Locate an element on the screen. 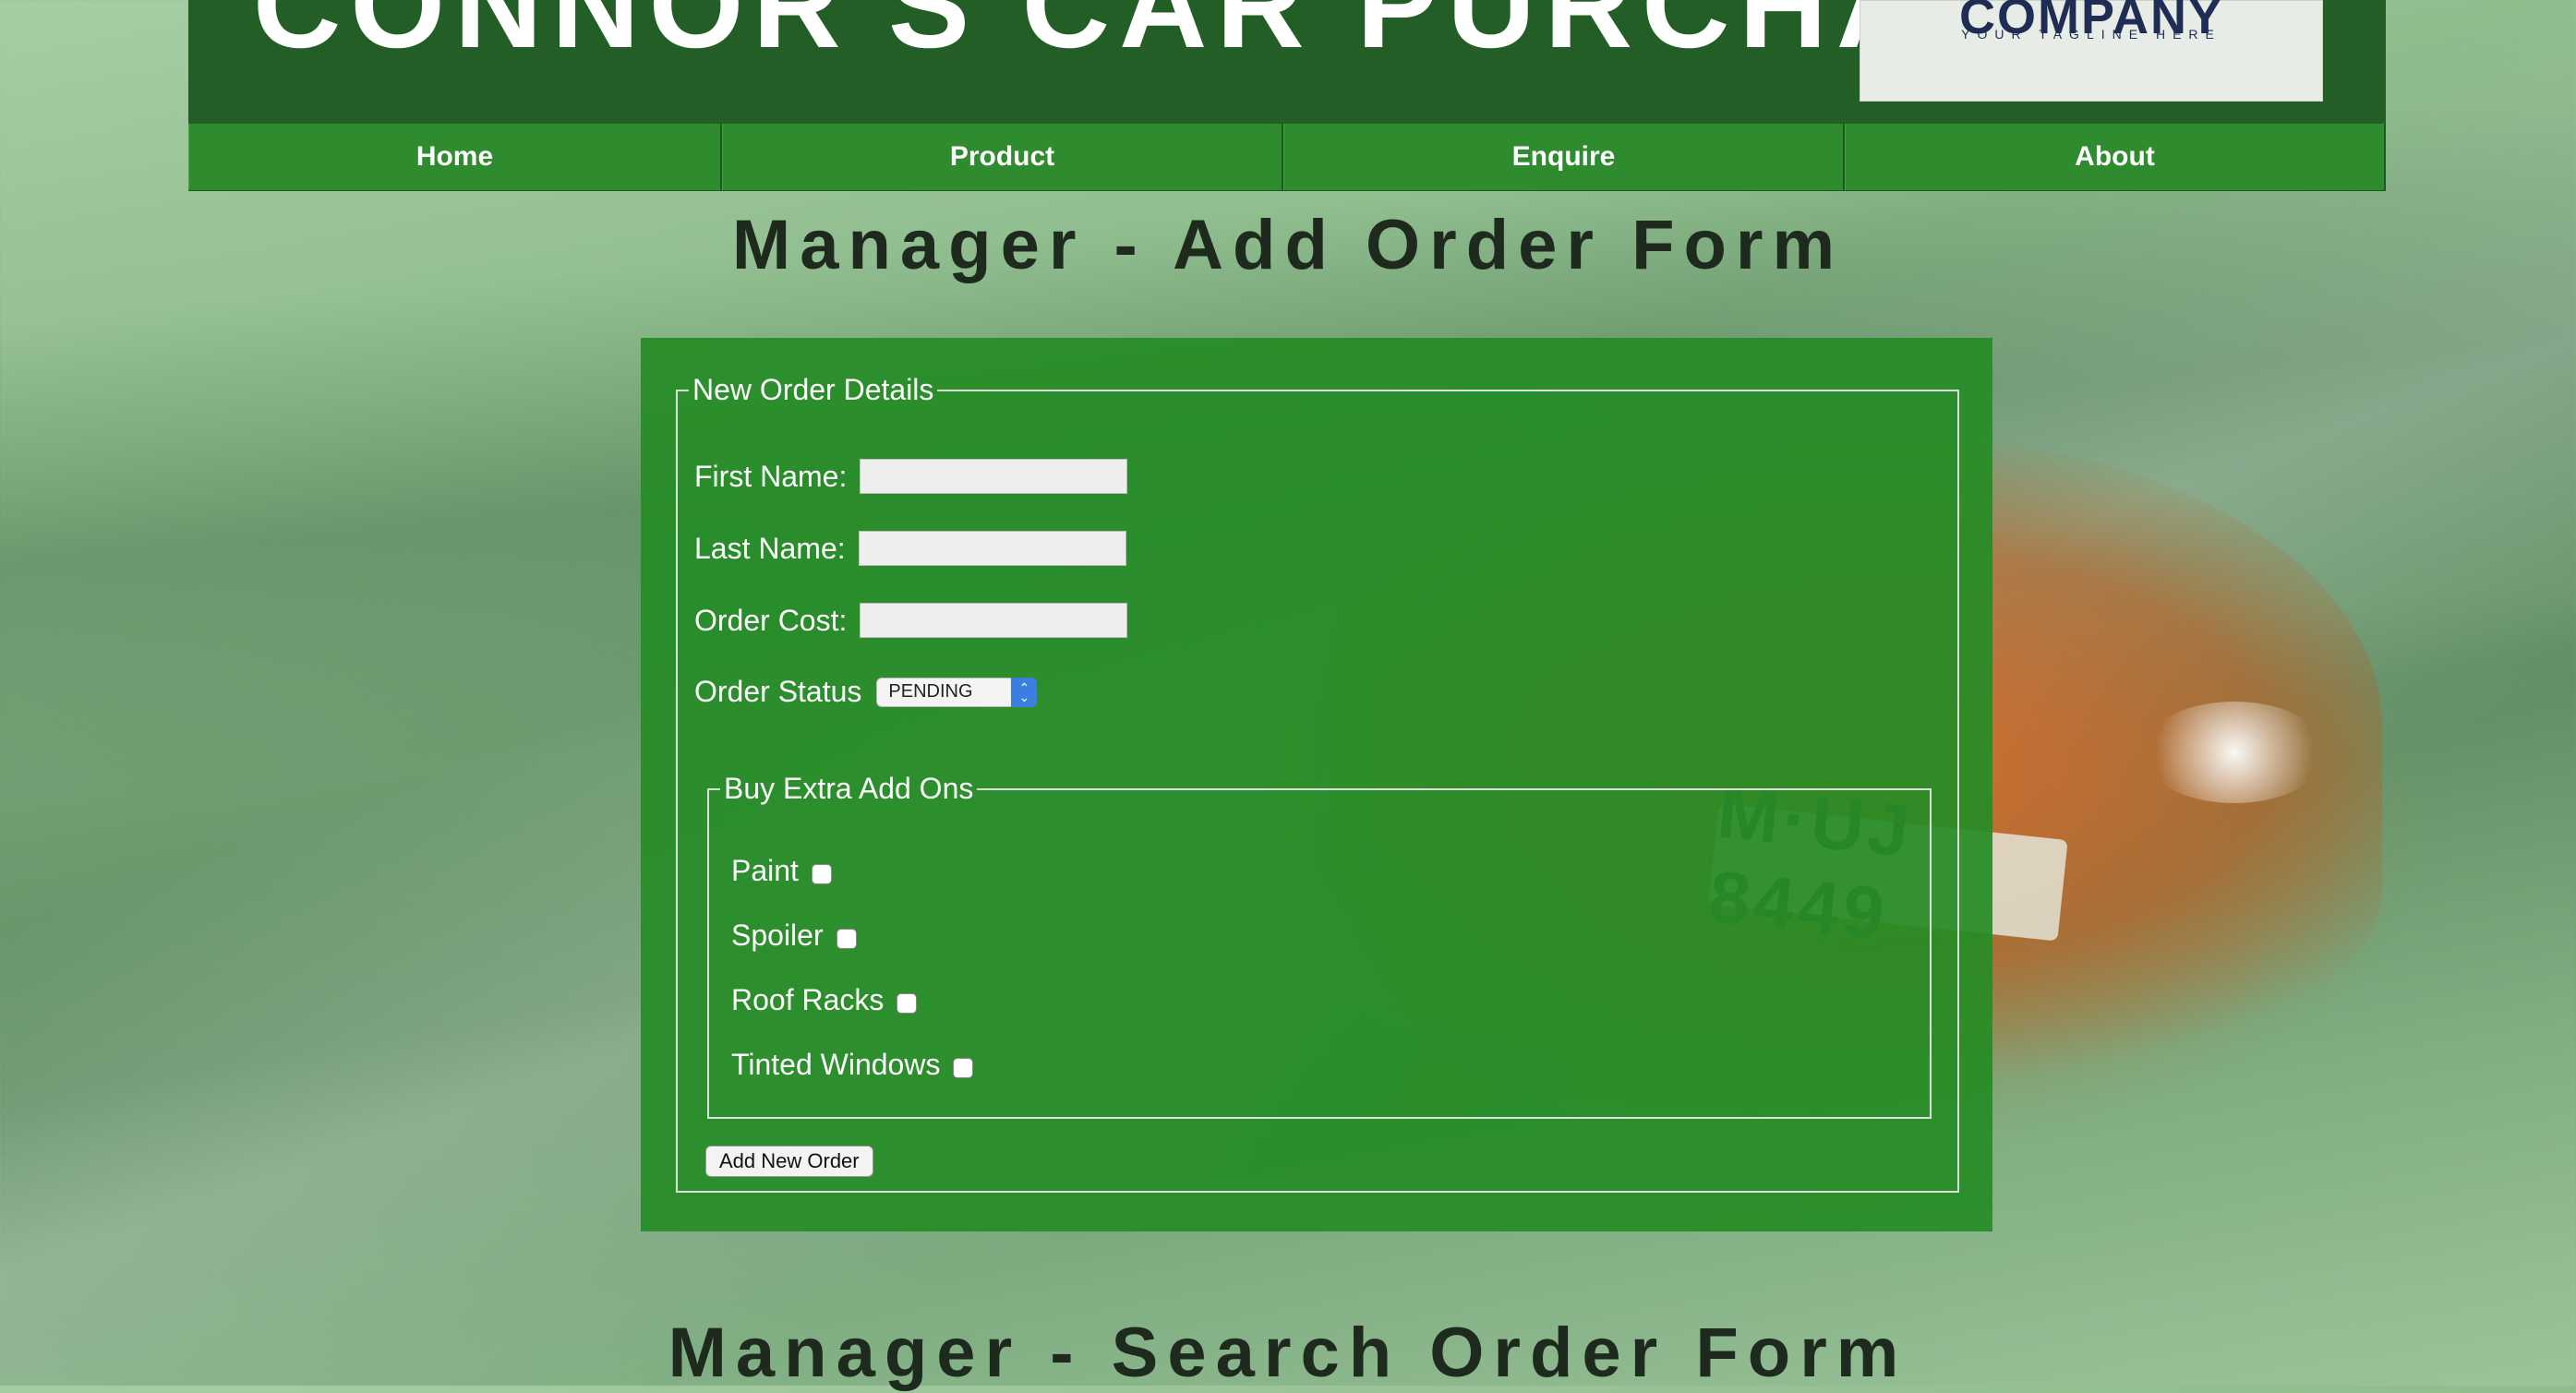 Image resolution: width=2576 pixels, height=1393 pixels. addon-tinted-windows-checkbox is located at coordinates (963, 1067).